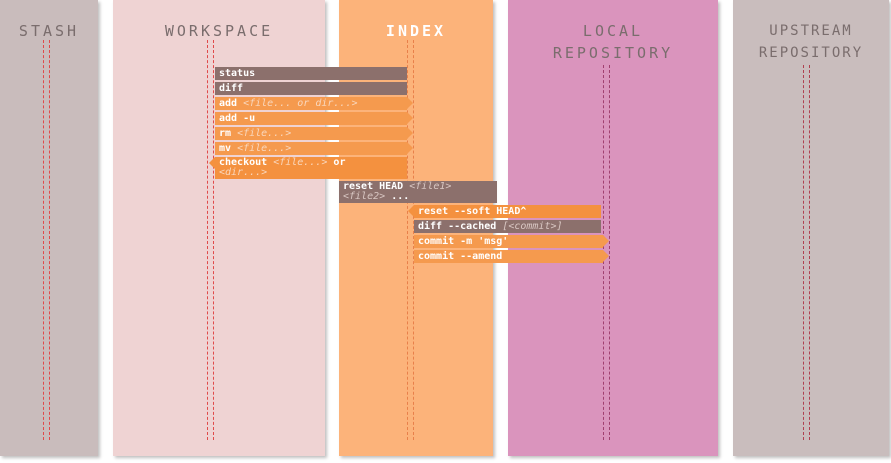 The height and width of the screenshot is (463, 891). What do you see at coordinates (314, 118) in the screenshot?
I see `cmd-add-u: add -u` at bounding box center [314, 118].